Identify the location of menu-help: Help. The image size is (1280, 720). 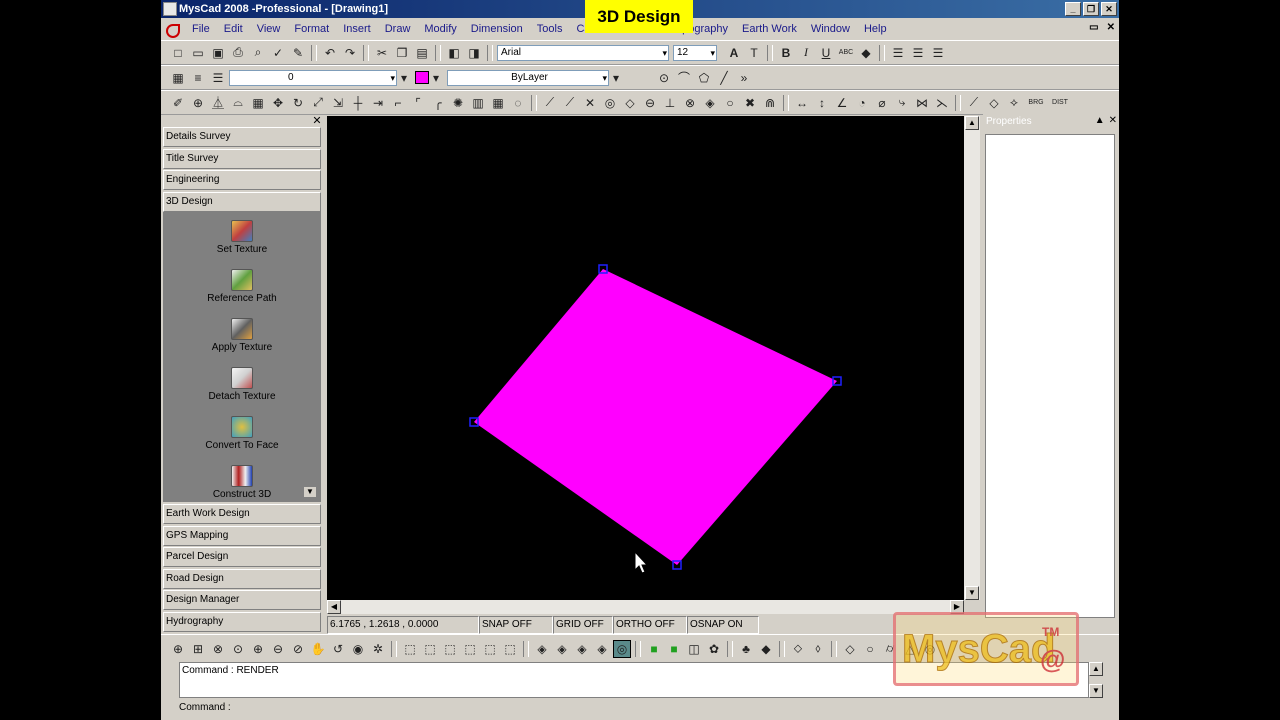
(875, 29).